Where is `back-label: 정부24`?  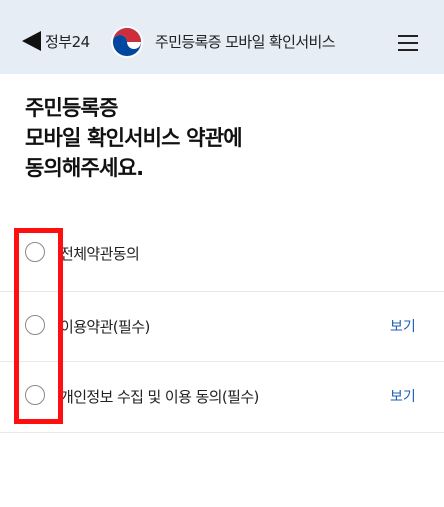
back-label: 정부24 is located at coordinates (67, 41).